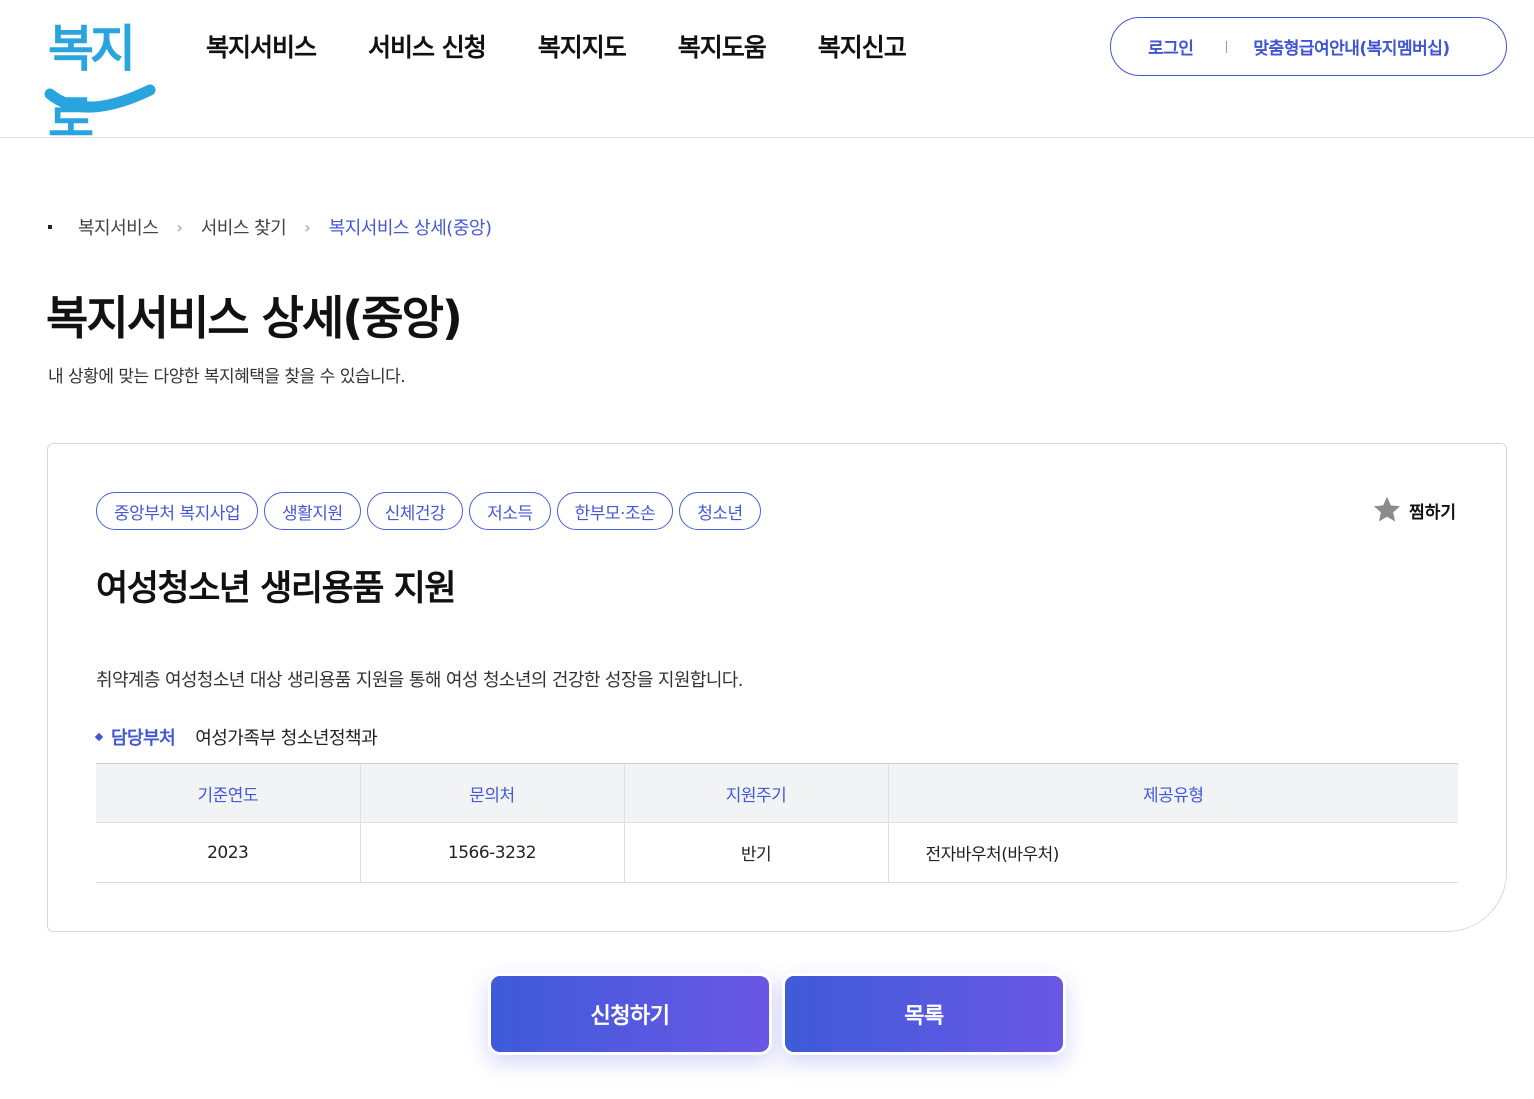 The width and height of the screenshot is (1534, 1099). What do you see at coordinates (924, 1014) in the screenshot?
I see `list-button: 목록` at bounding box center [924, 1014].